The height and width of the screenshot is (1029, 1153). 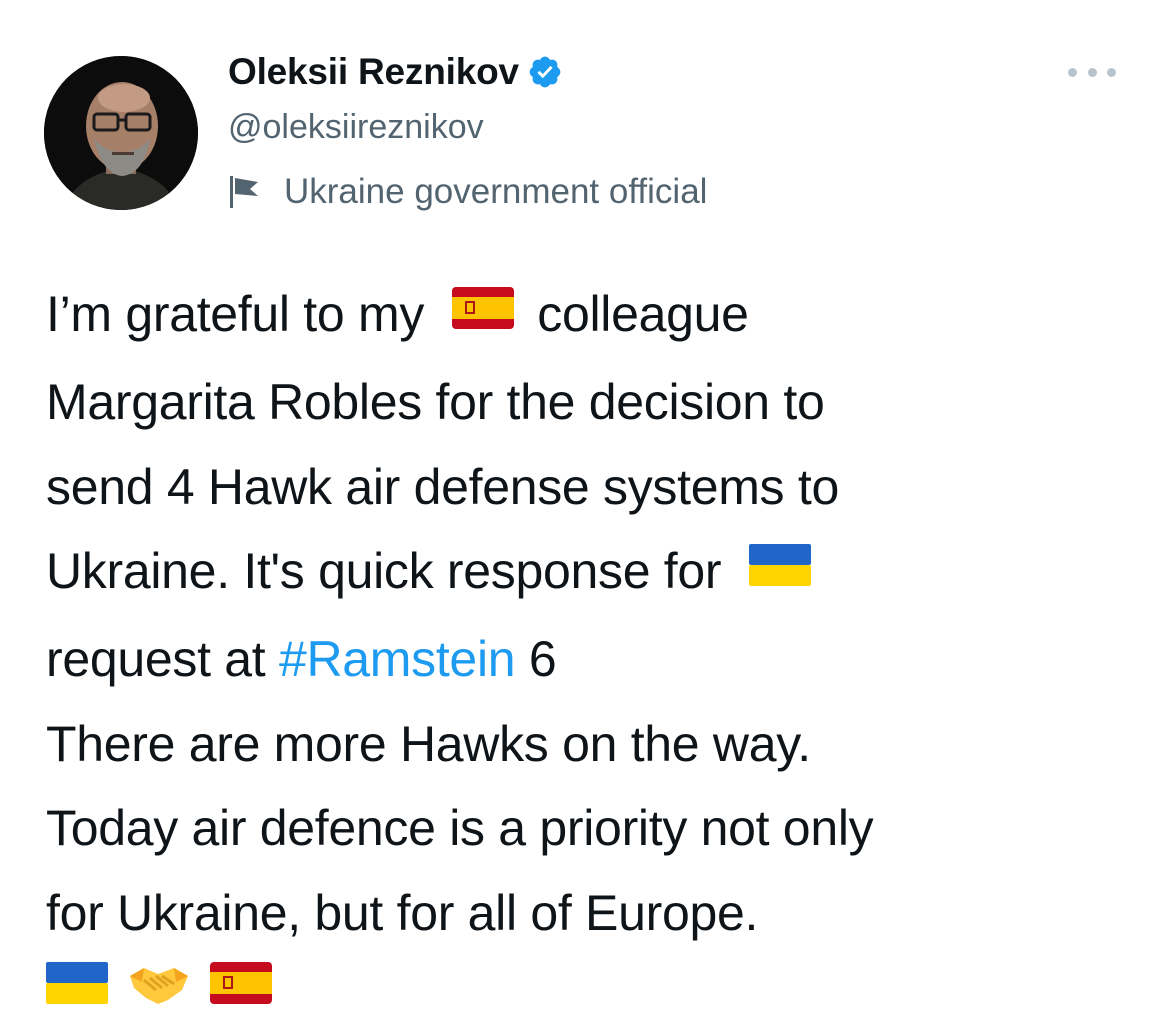 What do you see at coordinates (373, 72) in the screenshot?
I see `author-name: Oleksii Reznikov` at bounding box center [373, 72].